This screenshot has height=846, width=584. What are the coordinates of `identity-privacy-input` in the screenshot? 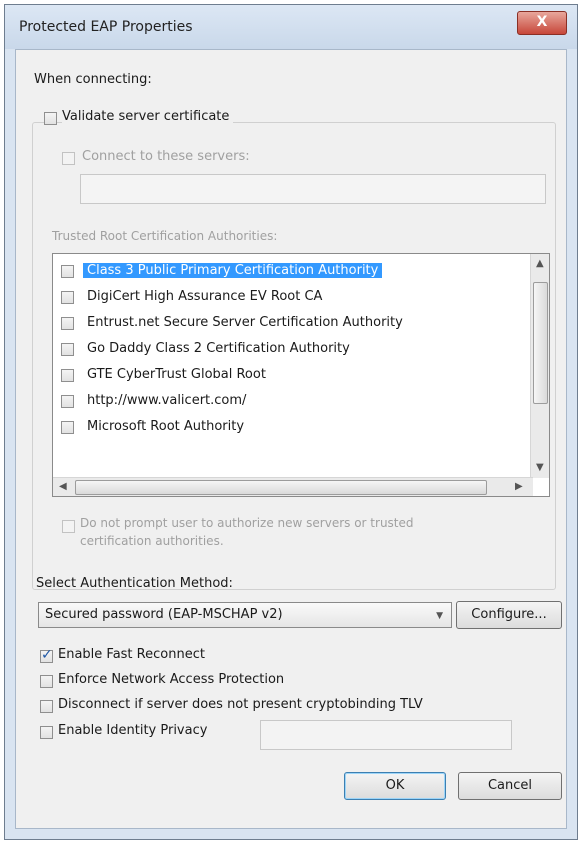 It's located at (386, 735).